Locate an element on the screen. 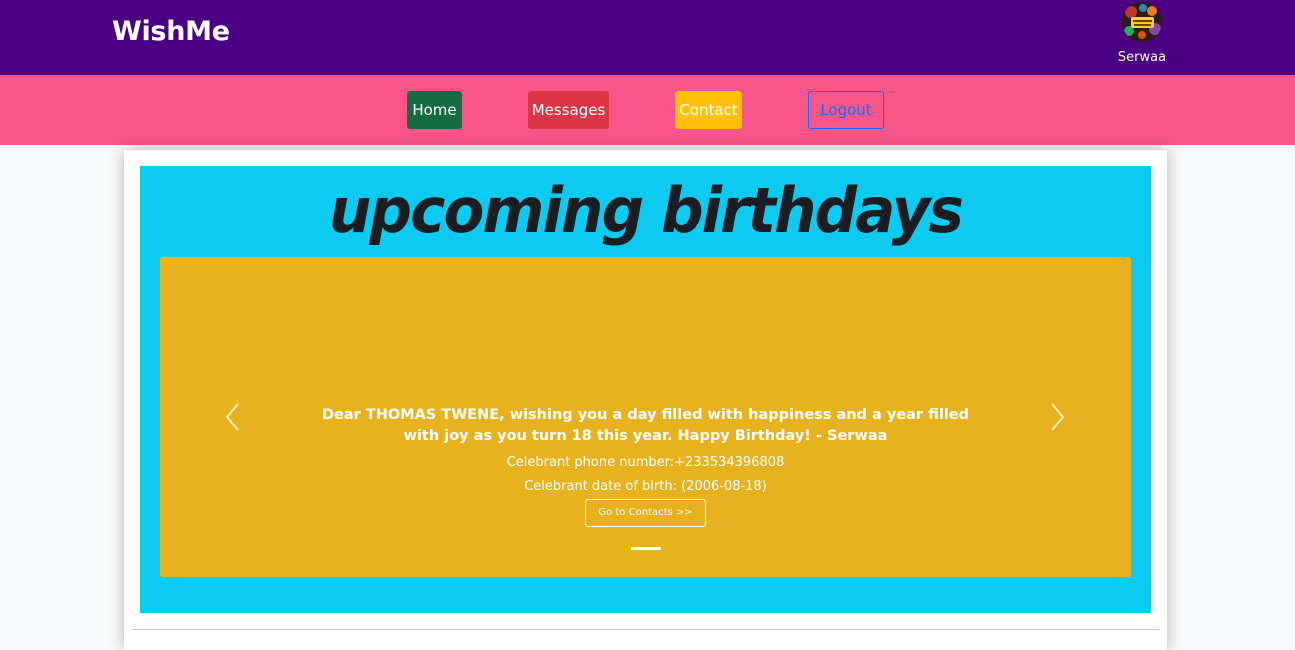 This screenshot has height=650, width=1295. user-name: Serwaa is located at coordinates (1142, 57).